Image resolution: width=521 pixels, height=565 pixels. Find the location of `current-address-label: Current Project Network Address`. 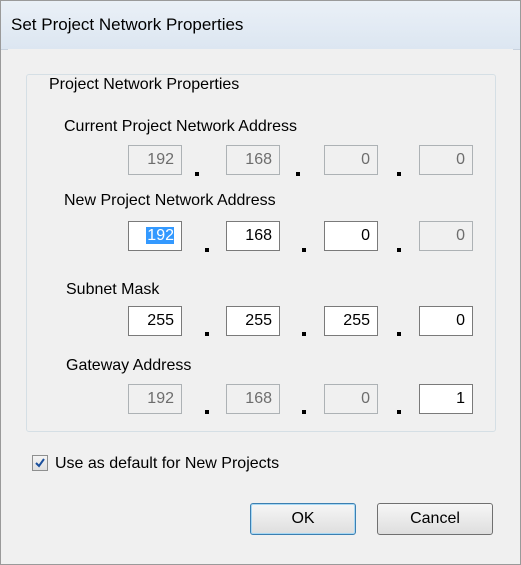

current-address-label: Current Project Network Address is located at coordinates (180, 126).